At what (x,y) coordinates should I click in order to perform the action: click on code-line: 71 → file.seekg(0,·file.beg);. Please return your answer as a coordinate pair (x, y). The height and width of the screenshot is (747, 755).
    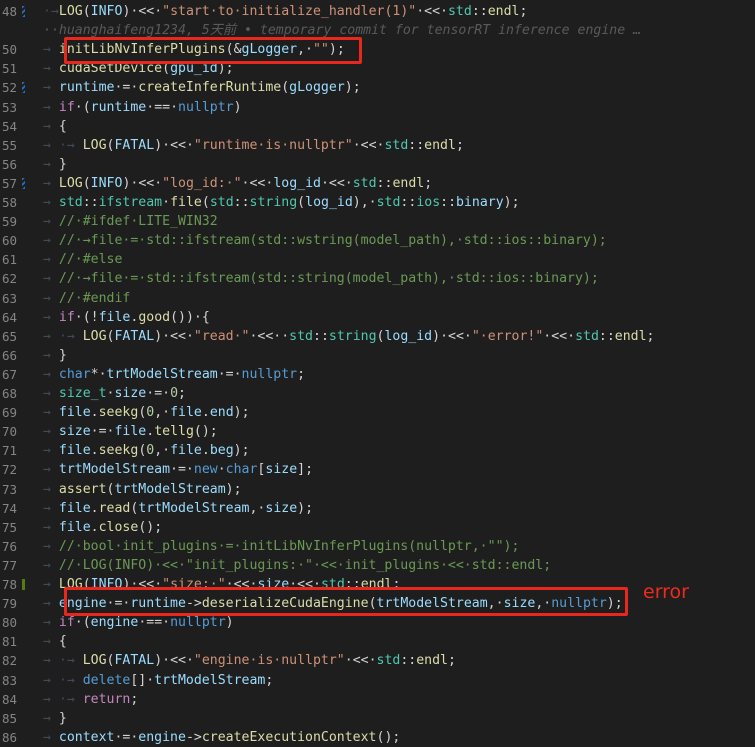
    Looking at the image, I should click on (377, 450).